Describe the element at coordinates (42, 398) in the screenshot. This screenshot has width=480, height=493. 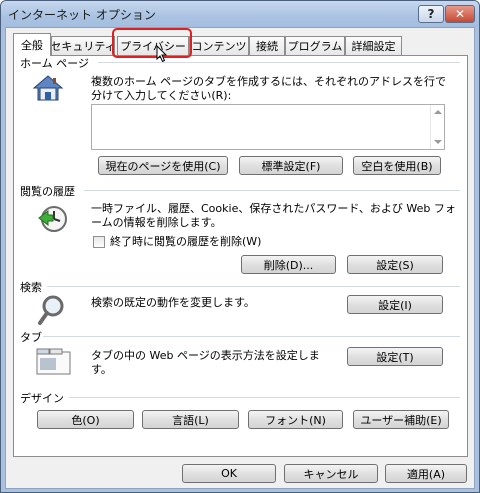
I see `design-group-title: デザイン` at that location.